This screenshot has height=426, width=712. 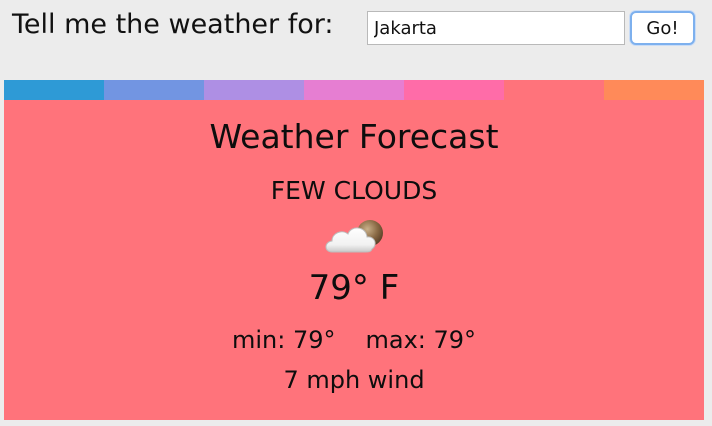 I want to click on min-max-temperature: min: 79° max: 79°, so click(x=354, y=340).